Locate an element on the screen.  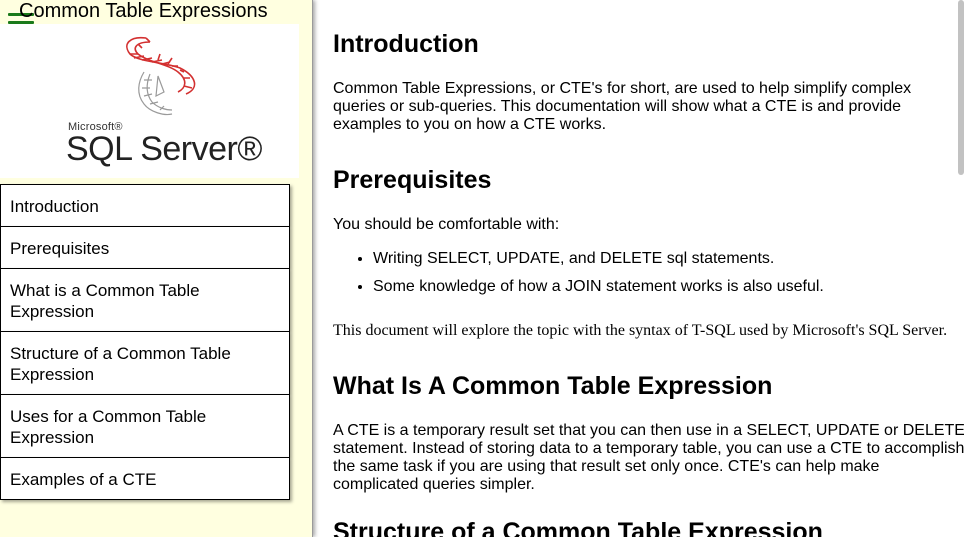
sidebar-item-introduction: Introduction is located at coordinates (145, 205).